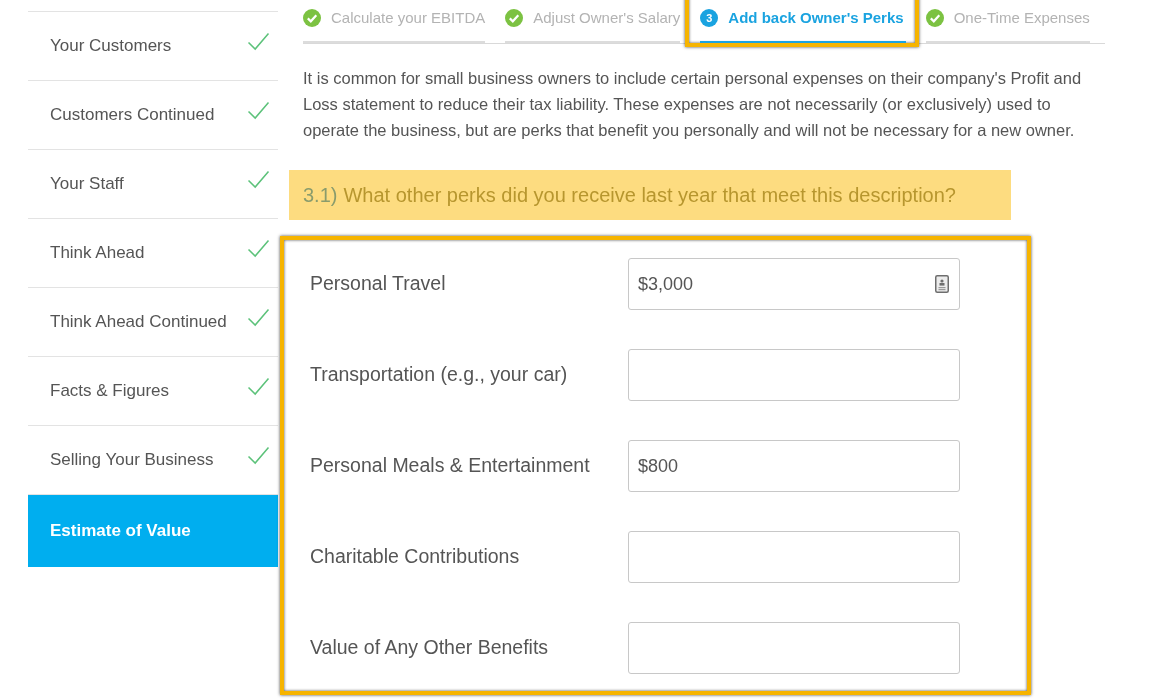 The height and width of the screenshot is (700, 1150). I want to click on field-label: Transportation (e.g., your car), so click(439, 375).